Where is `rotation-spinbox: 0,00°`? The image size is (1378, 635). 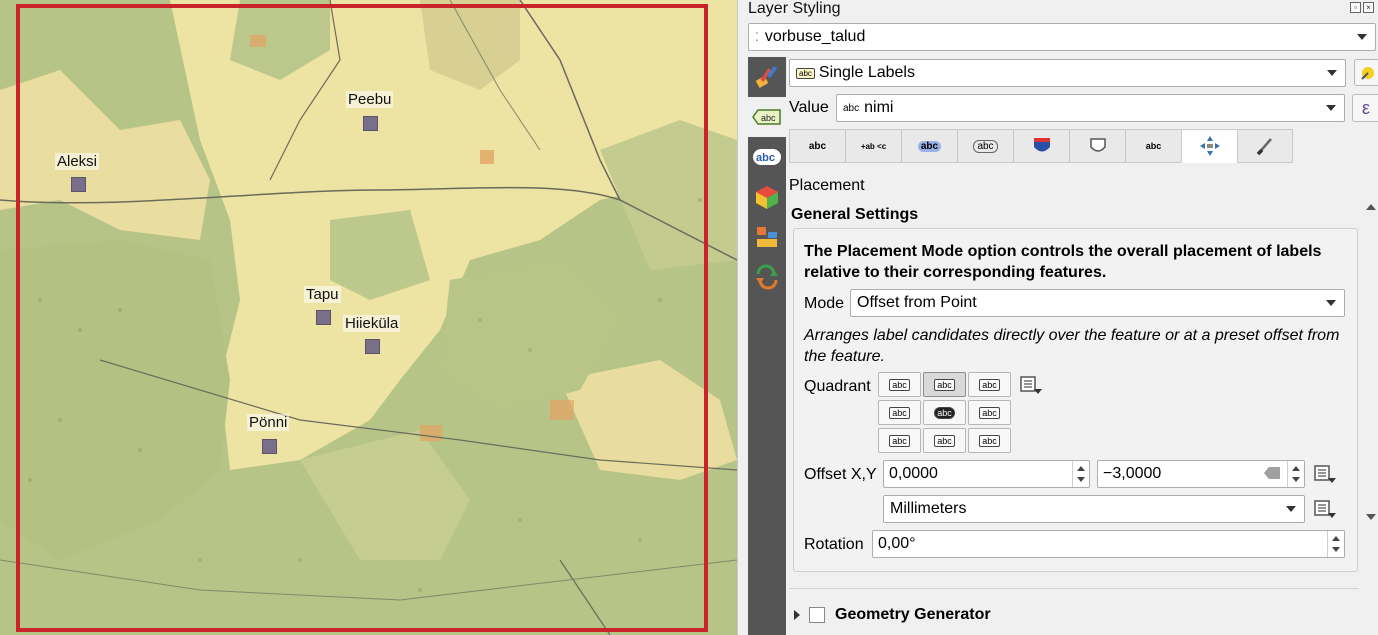 rotation-spinbox: 0,00° is located at coordinates (1108, 544).